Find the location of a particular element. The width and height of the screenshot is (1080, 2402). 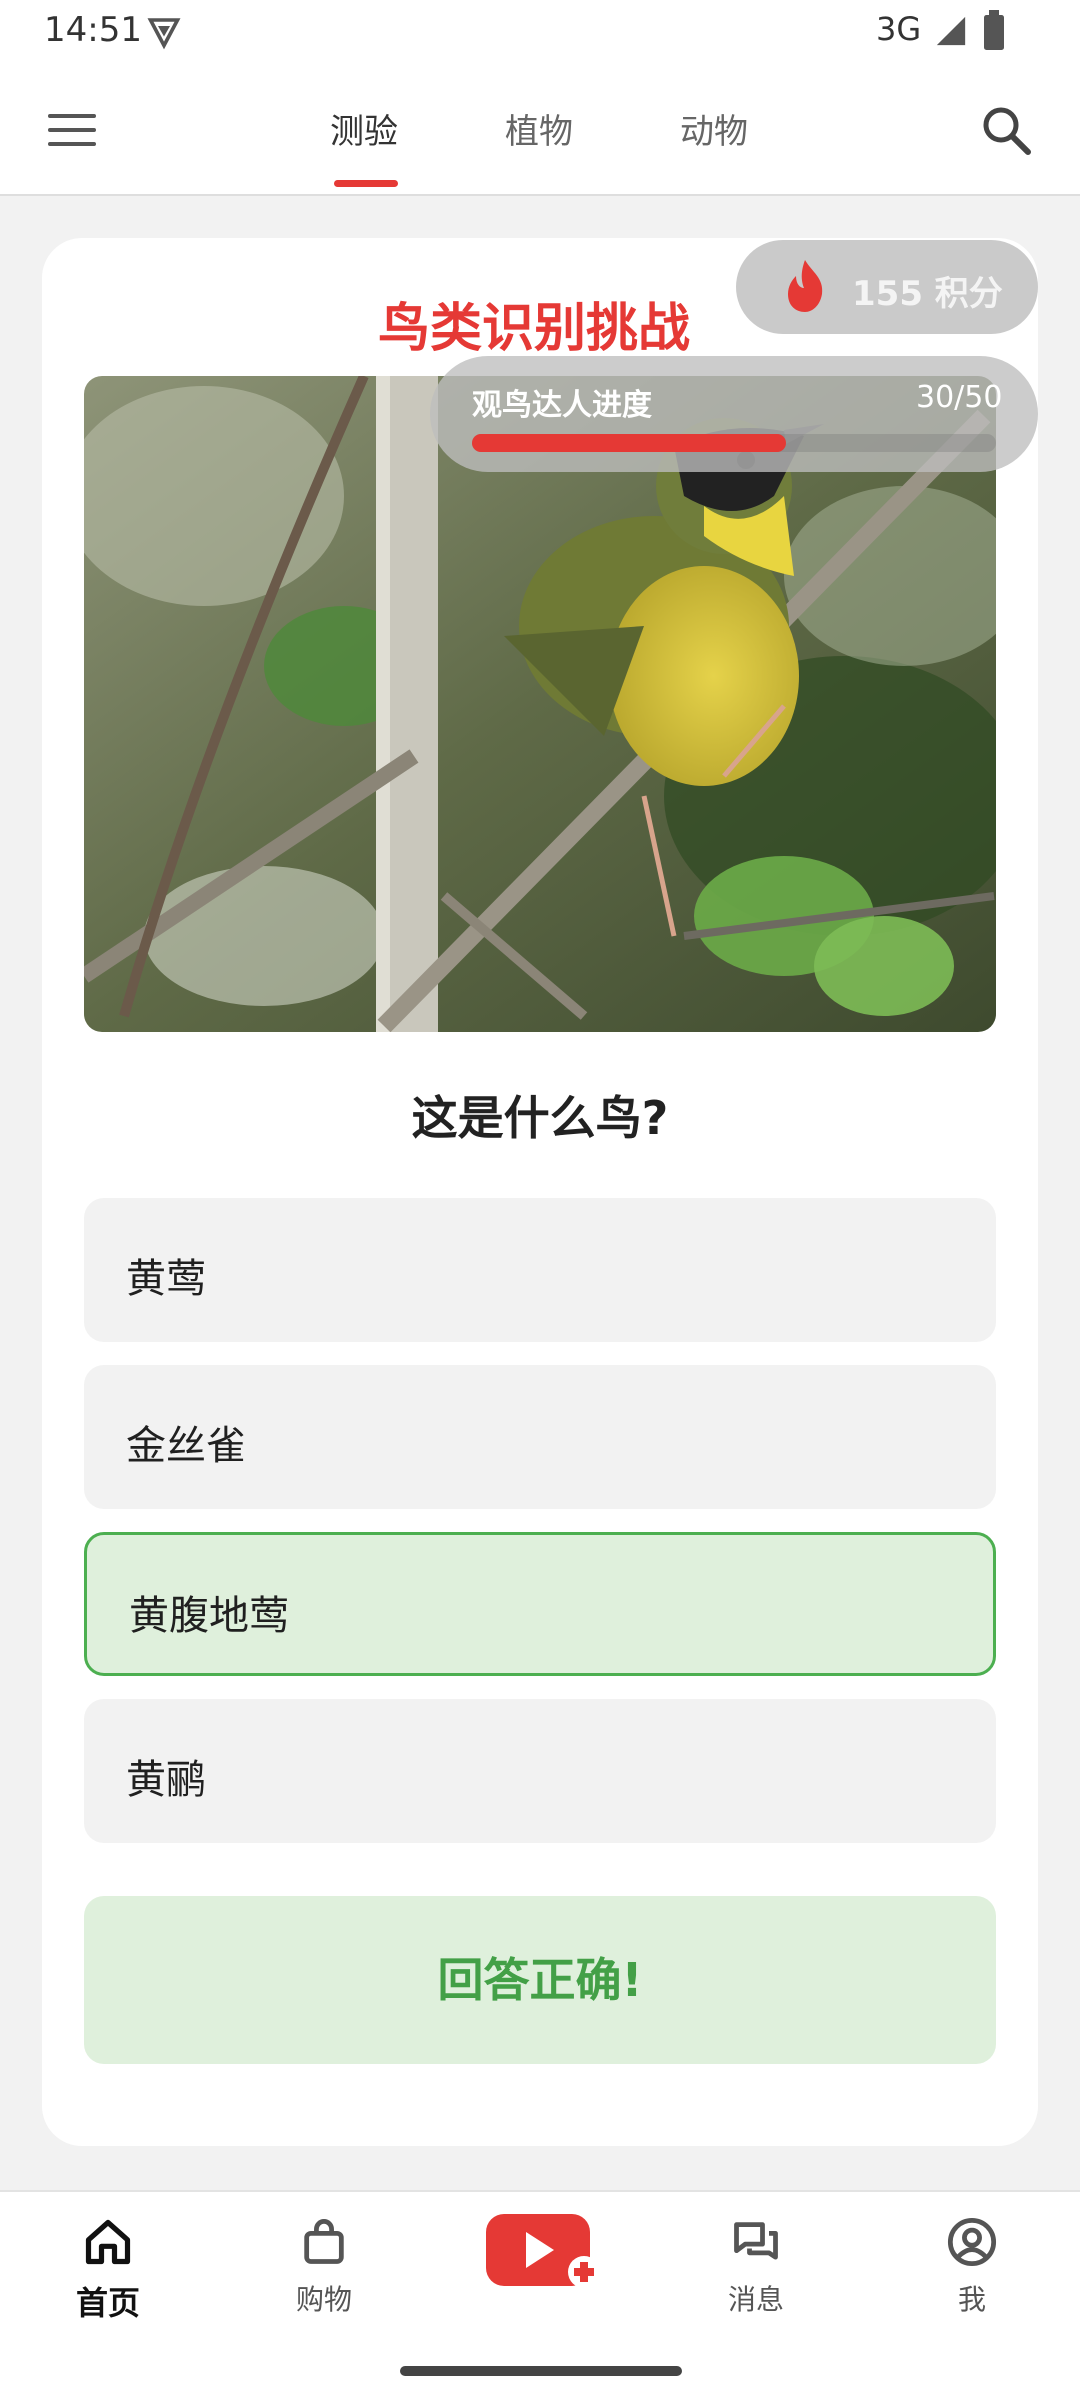

flame-icon is located at coordinates (805, 286).